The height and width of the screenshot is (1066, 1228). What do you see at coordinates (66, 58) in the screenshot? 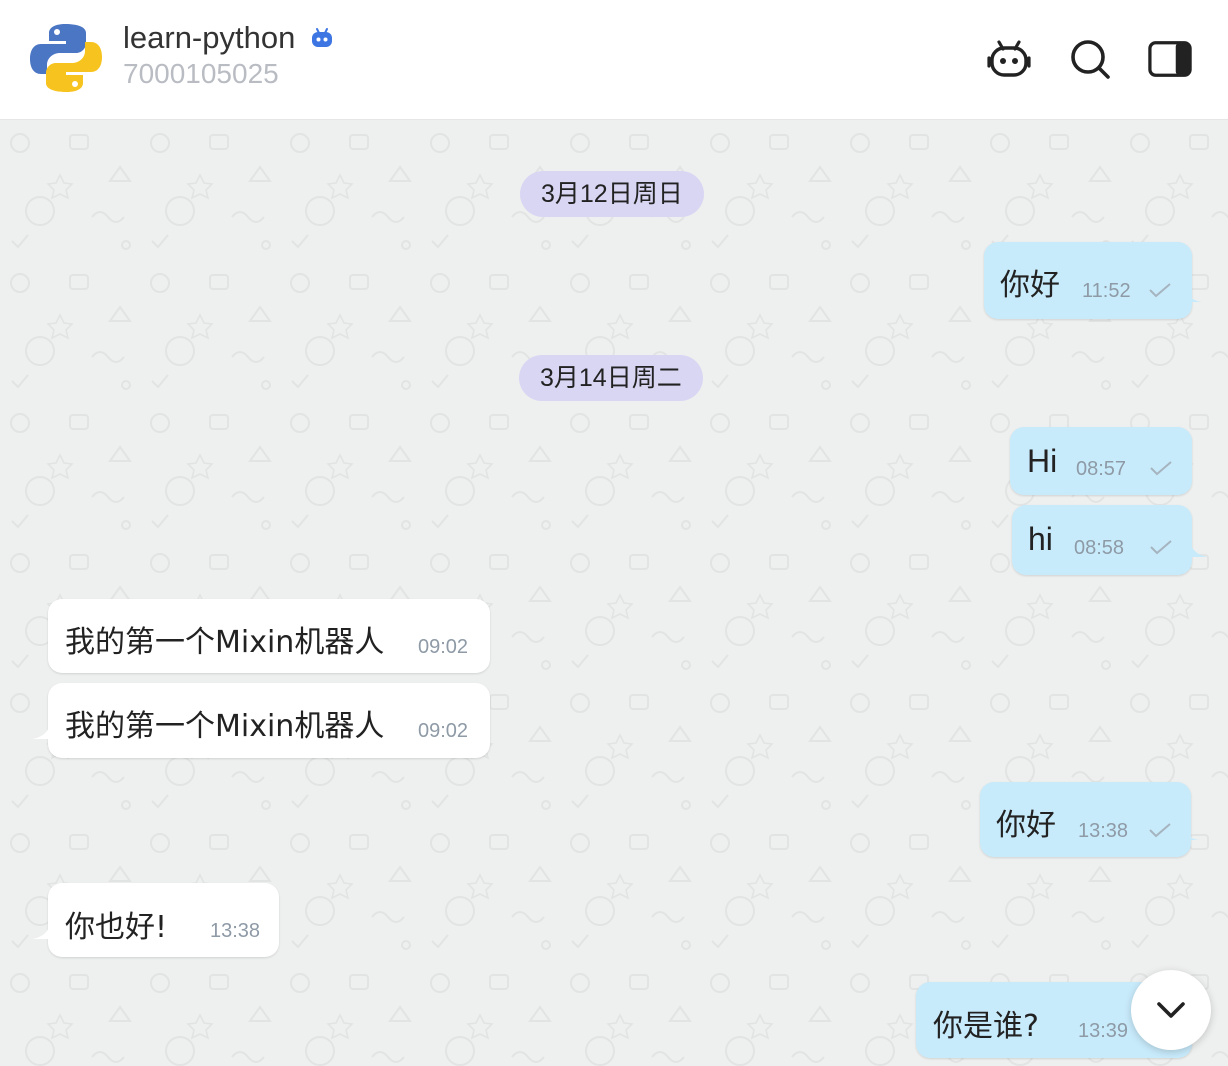
I see `python-logo-avatar` at bounding box center [66, 58].